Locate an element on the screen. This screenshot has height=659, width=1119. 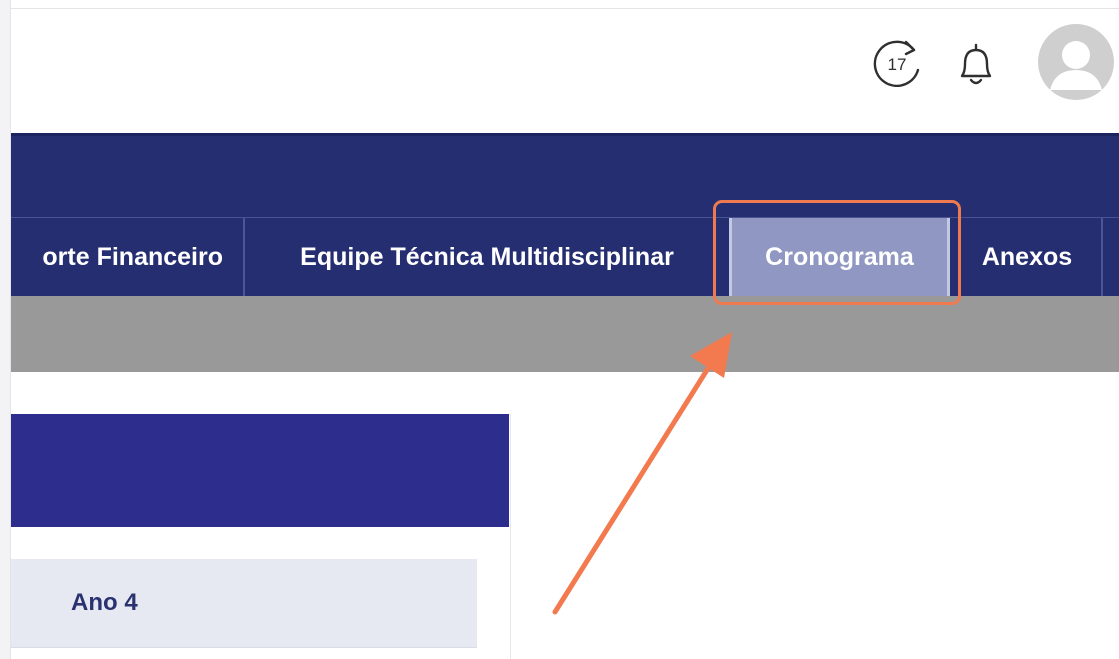
tab-label: Cronograma is located at coordinates (839, 256).